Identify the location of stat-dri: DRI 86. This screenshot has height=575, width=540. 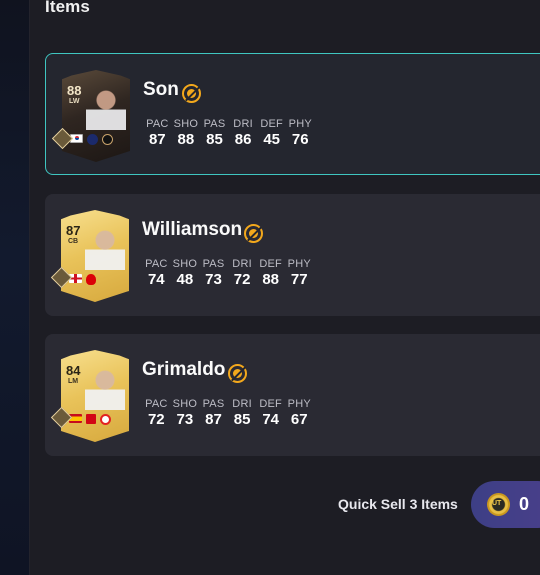
(243, 133).